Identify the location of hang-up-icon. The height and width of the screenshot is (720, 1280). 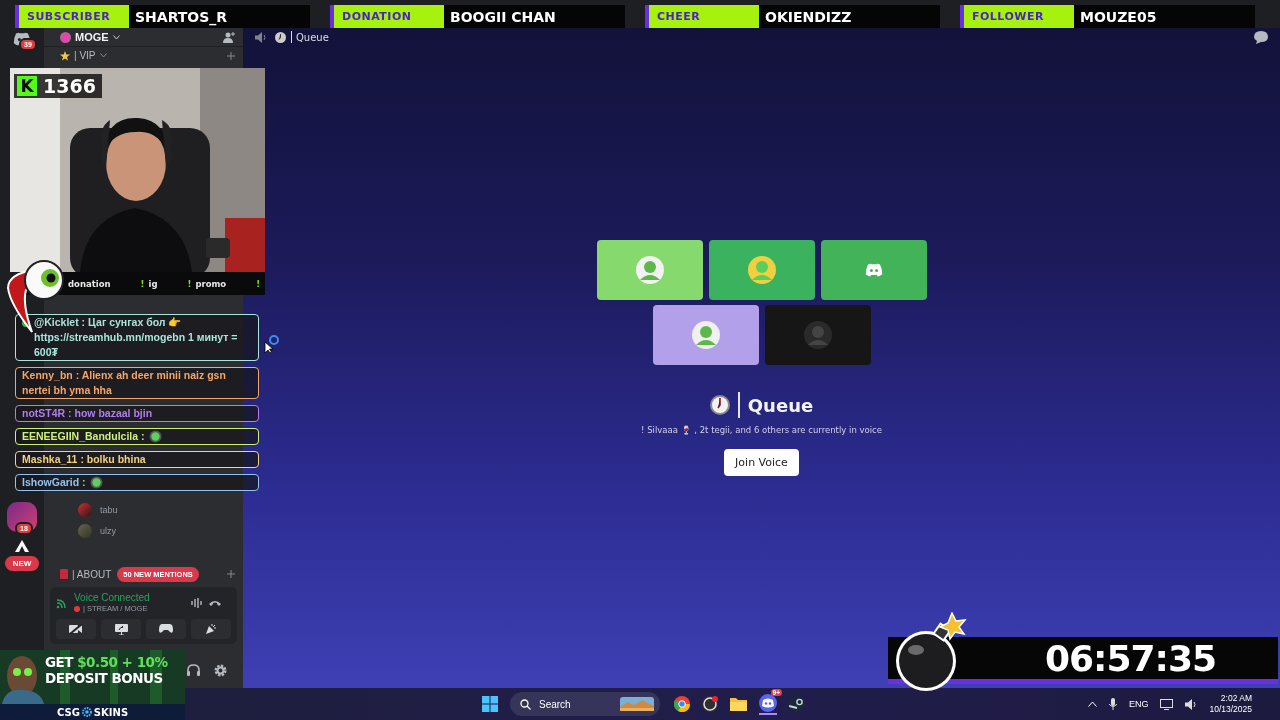
(215, 602).